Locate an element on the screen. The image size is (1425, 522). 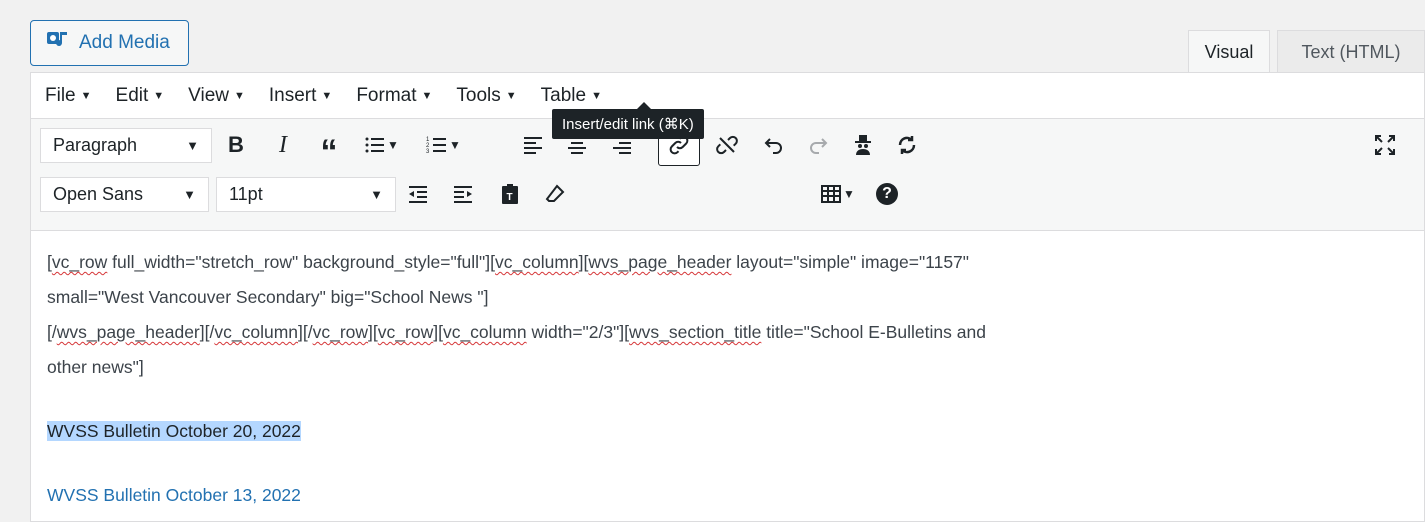
align-left-button is located at coordinates (533, 145).